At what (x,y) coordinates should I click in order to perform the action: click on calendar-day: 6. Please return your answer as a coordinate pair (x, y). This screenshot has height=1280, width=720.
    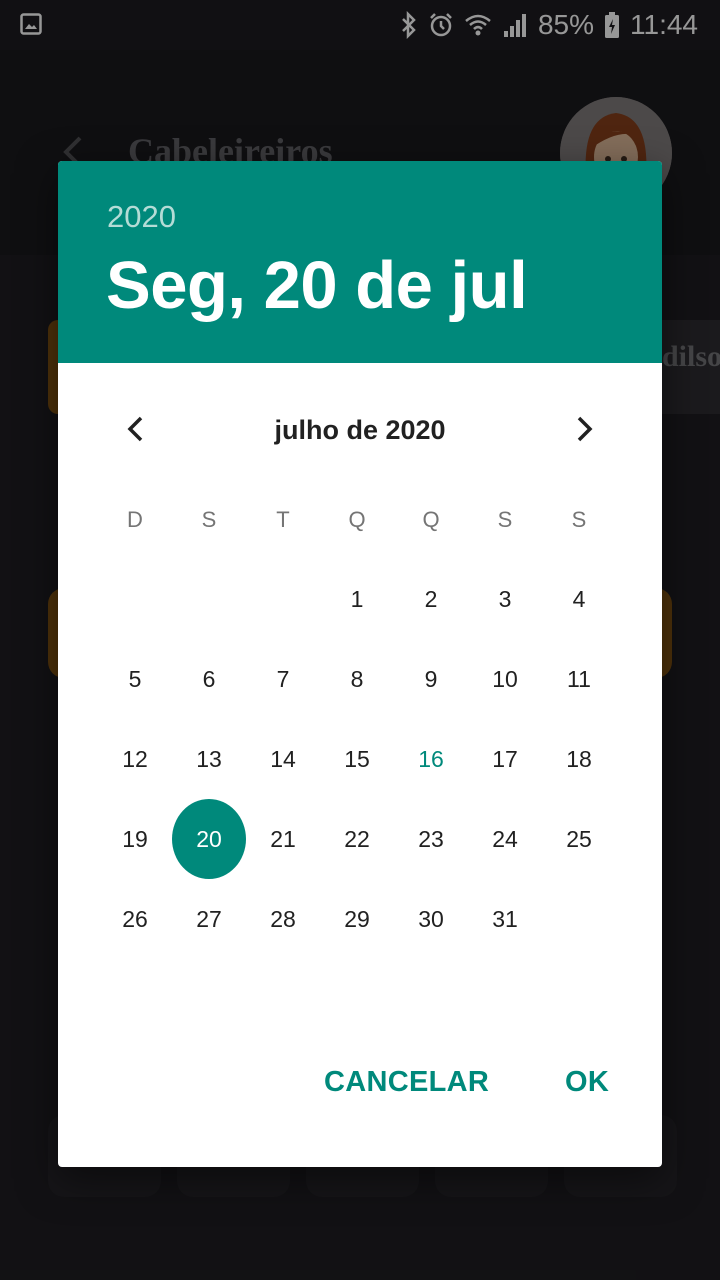
    Looking at the image, I should click on (209, 679).